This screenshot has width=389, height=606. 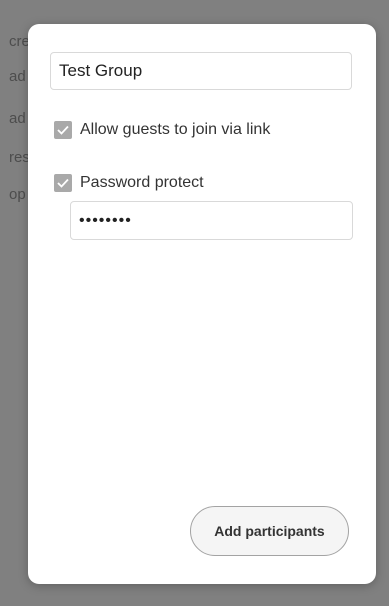 I want to click on password-protect-checkbox-row: Password protect, so click(x=129, y=183).